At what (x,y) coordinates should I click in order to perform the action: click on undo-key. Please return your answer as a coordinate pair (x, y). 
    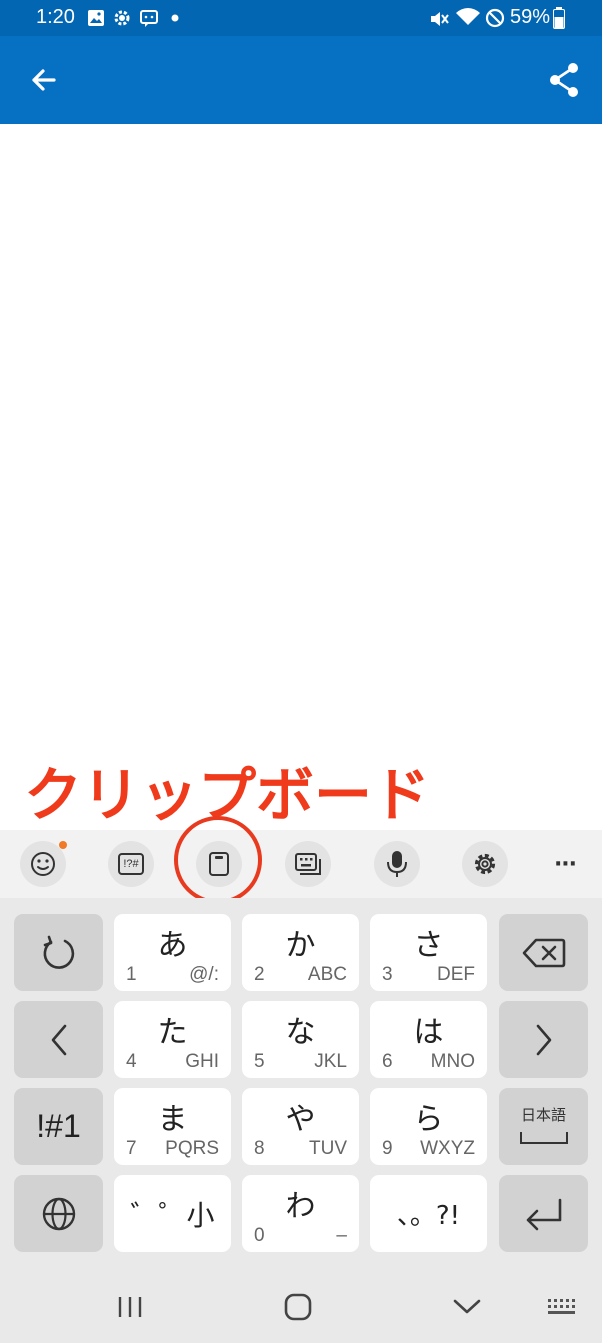
    Looking at the image, I should click on (58, 952).